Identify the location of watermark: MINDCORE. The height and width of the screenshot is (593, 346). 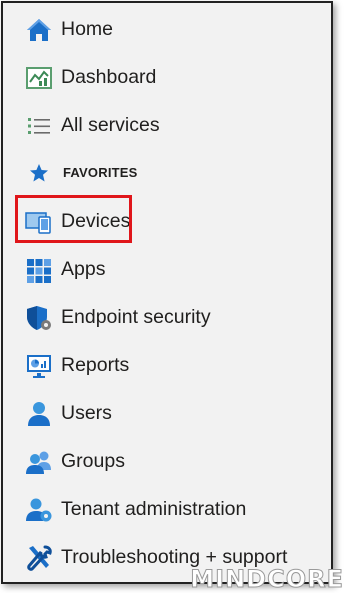
(267, 579).